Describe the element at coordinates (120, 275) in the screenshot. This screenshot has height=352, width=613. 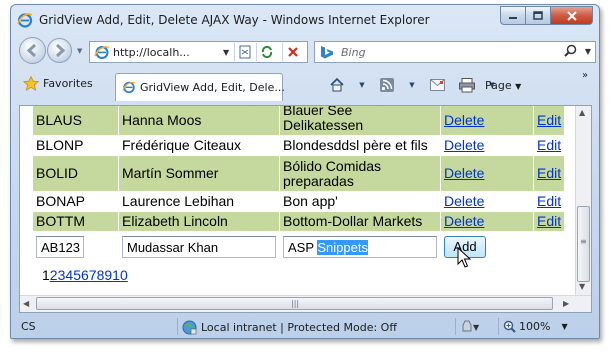
I see `pager-link: 10` at that location.